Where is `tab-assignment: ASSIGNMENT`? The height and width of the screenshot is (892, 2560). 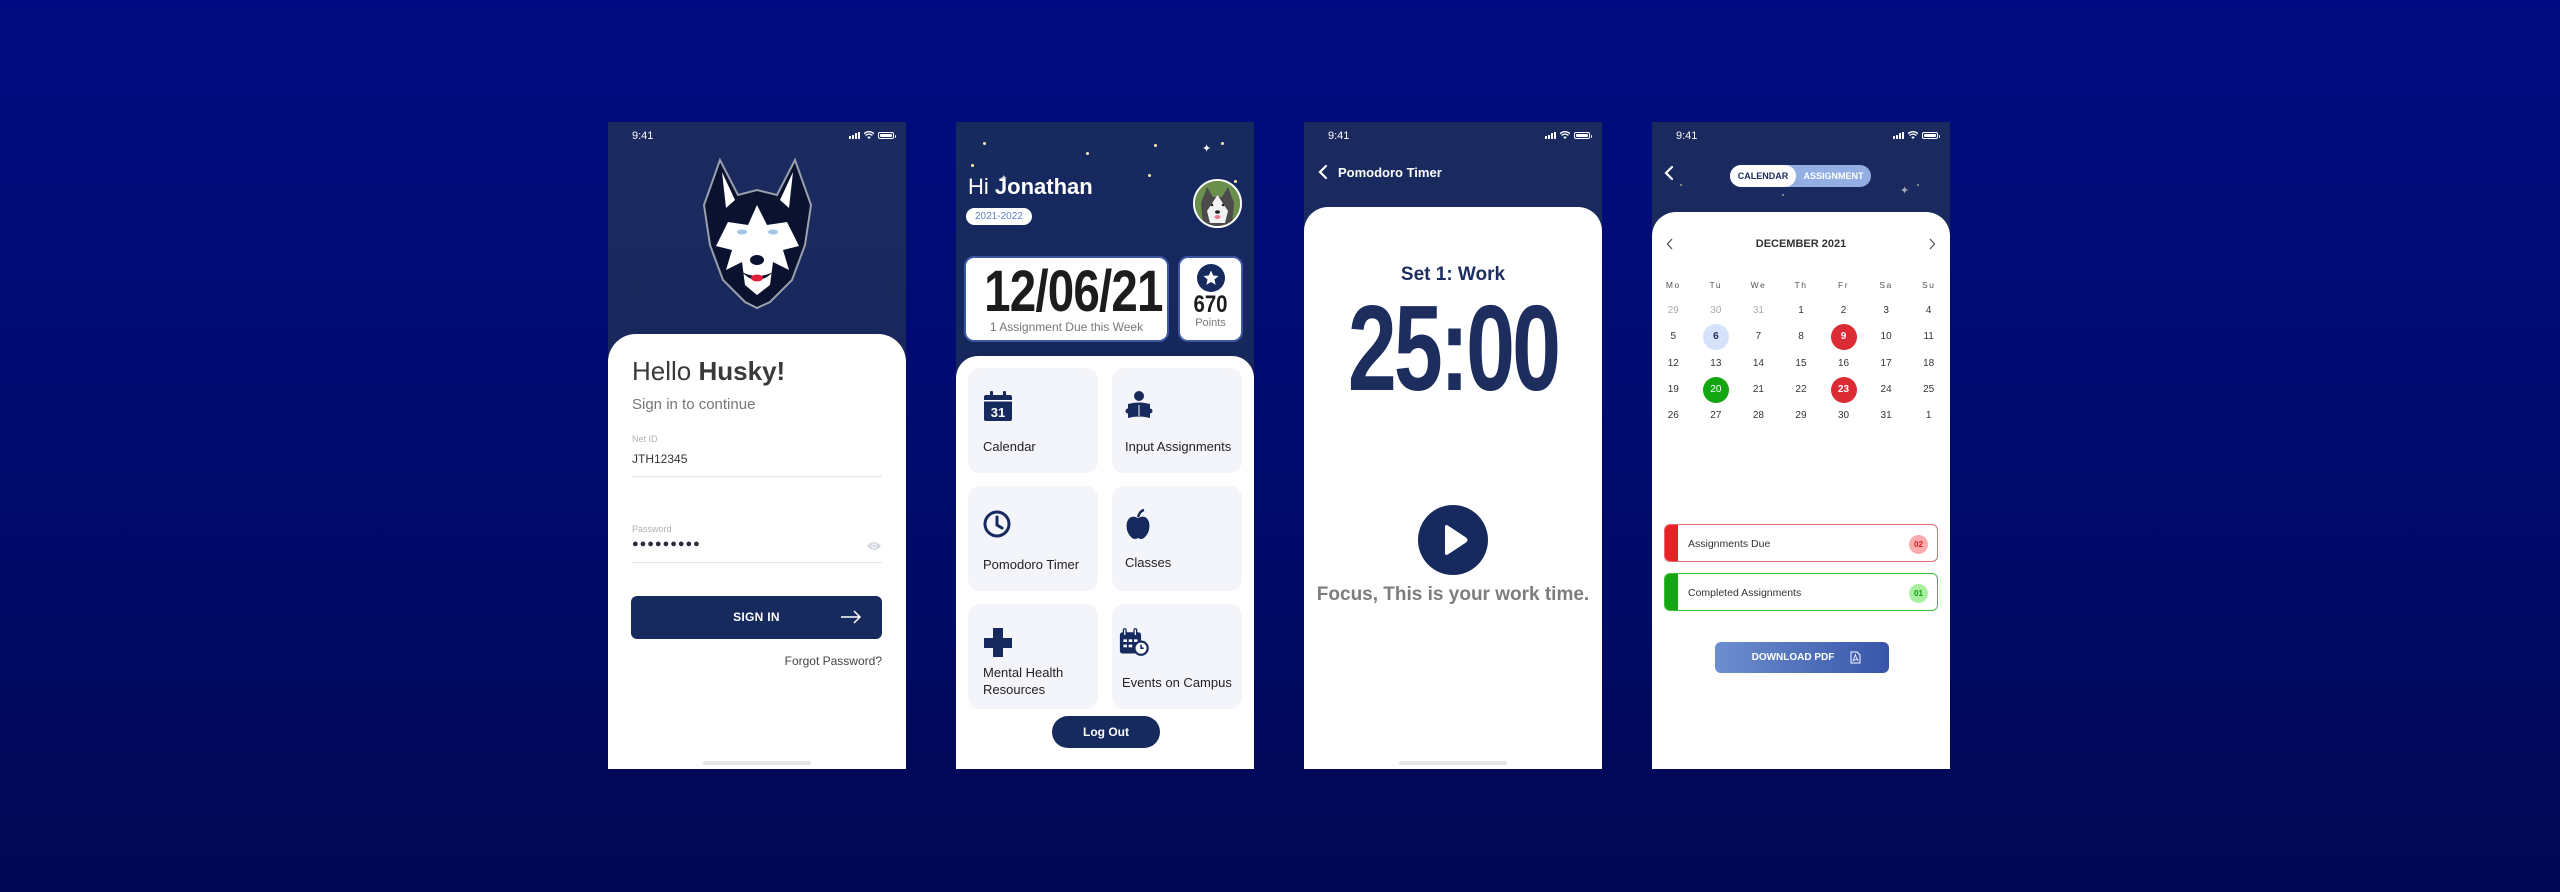
tab-assignment: ASSIGNMENT is located at coordinates (1833, 176).